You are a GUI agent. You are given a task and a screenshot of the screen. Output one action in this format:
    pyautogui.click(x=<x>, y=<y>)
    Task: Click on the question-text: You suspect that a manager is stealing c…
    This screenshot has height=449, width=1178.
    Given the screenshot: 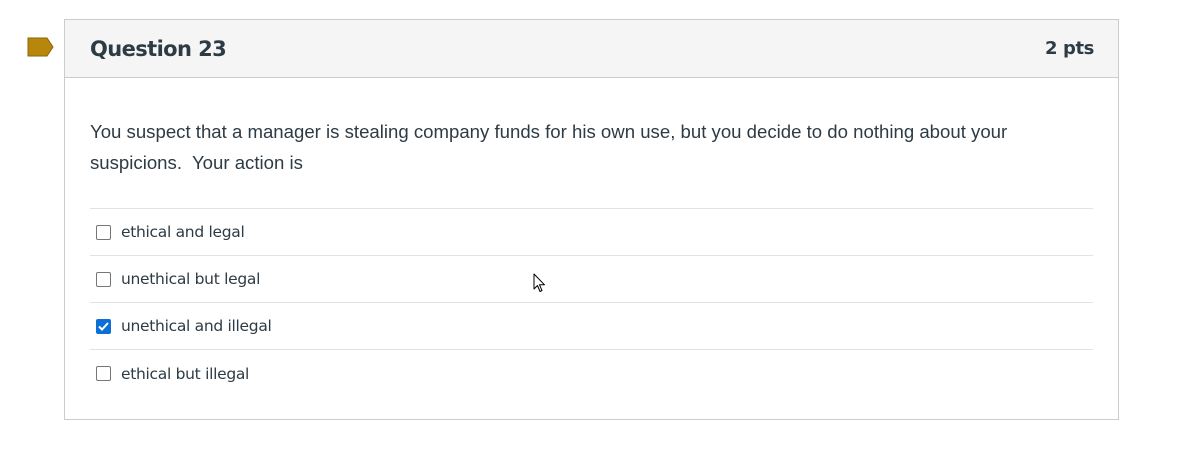 What is the action you would take?
    pyautogui.click(x=551, y=147)
    